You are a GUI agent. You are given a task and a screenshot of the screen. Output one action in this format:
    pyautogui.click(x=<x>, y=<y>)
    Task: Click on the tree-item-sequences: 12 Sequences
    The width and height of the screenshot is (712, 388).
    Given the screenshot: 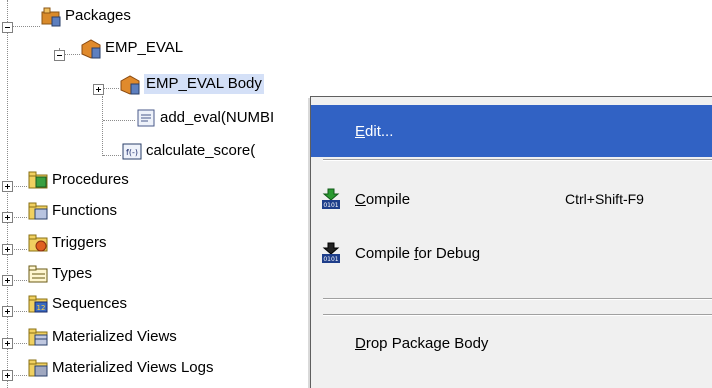 What is the action you would take?
    pyautogui.click(x=77, y=304)
    